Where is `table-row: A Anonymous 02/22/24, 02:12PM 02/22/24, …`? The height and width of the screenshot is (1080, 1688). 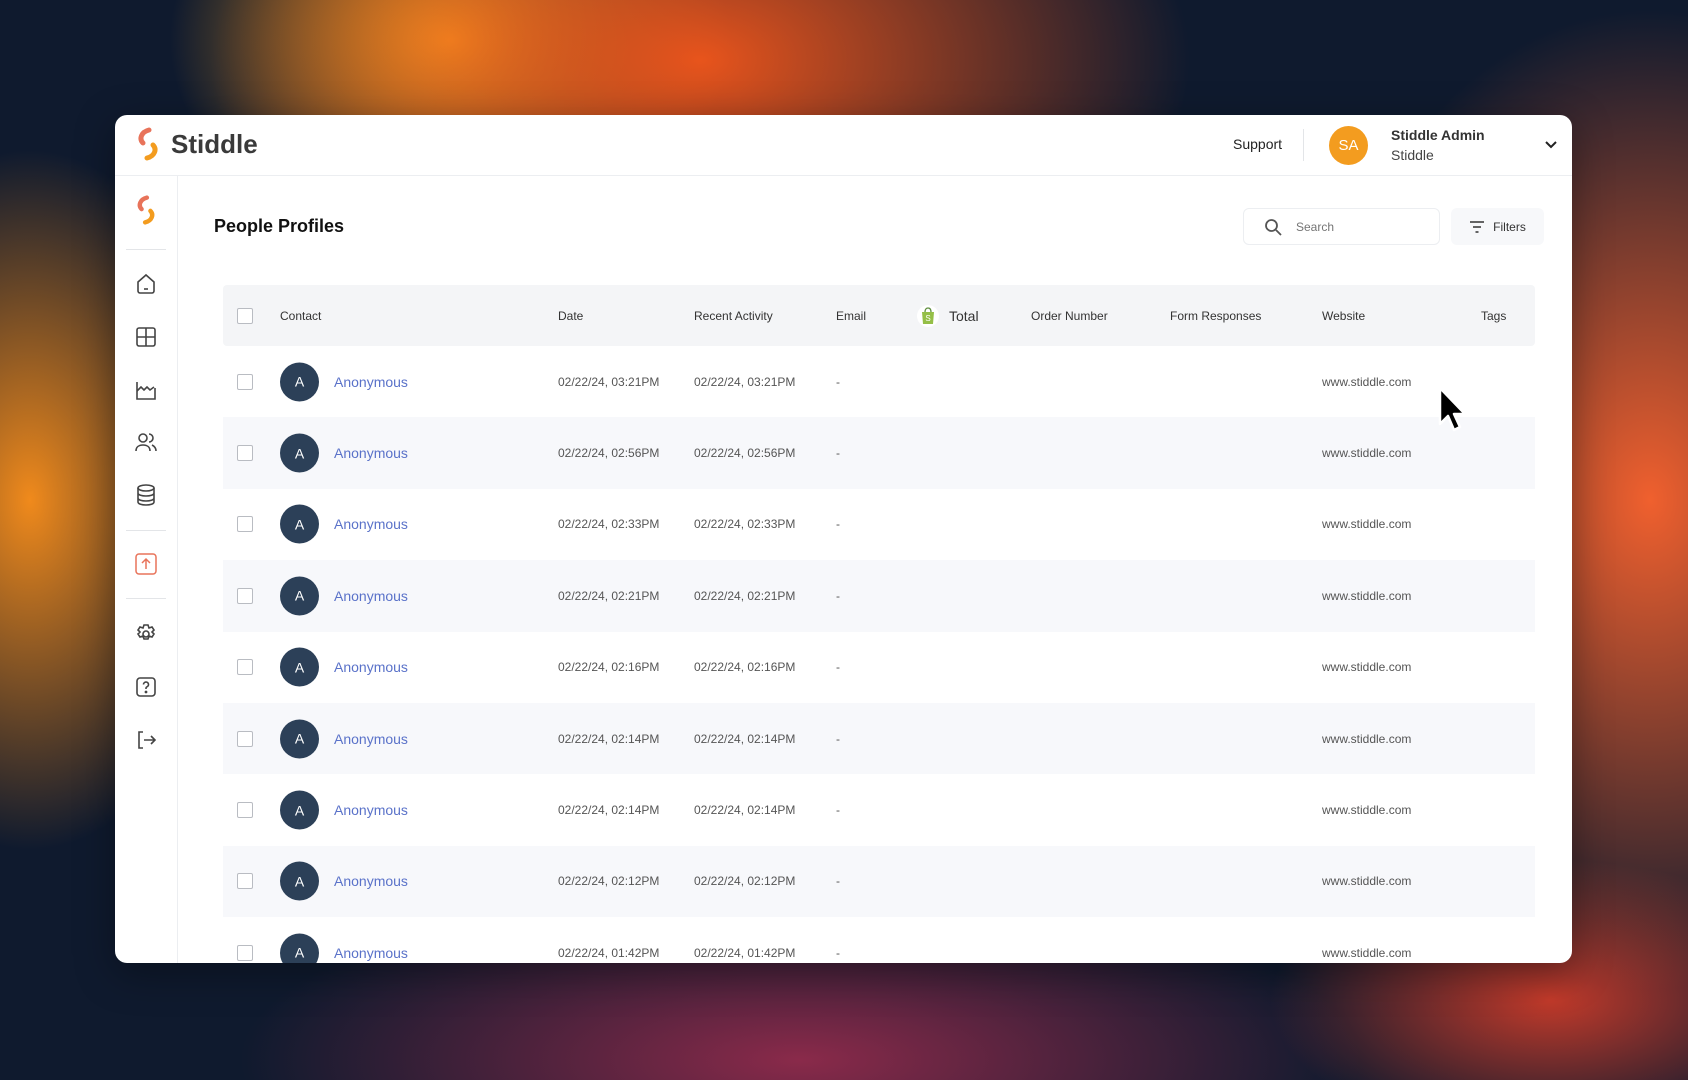 table-row: A Anonymous 02/22/24, 02:12PM 02/22/24, … is located at coordinates (879, 881).